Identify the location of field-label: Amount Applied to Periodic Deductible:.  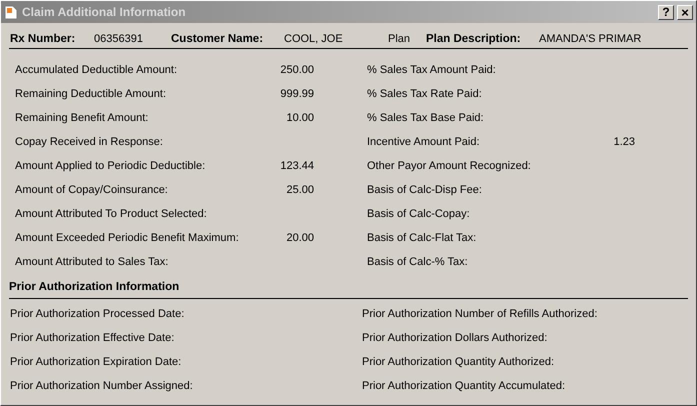
(110, 166).